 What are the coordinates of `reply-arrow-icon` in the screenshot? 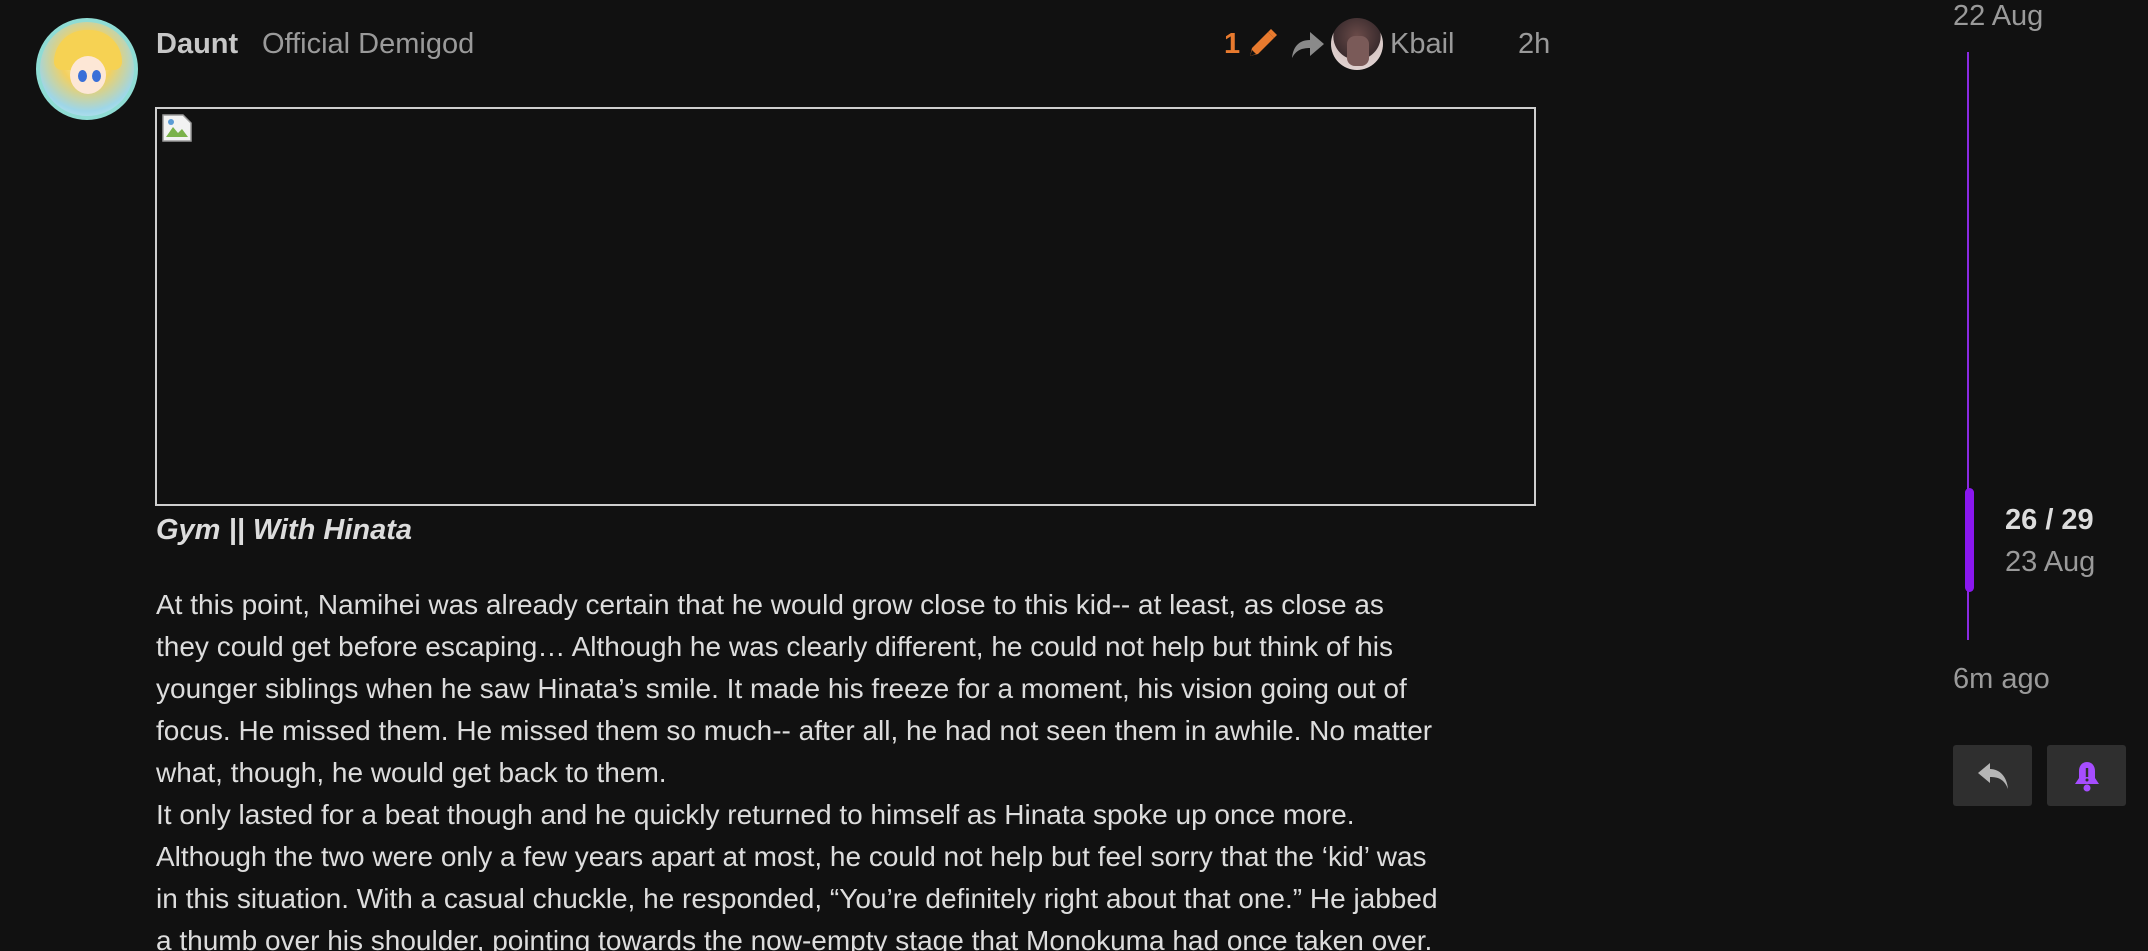 It's located at (1308, 45).